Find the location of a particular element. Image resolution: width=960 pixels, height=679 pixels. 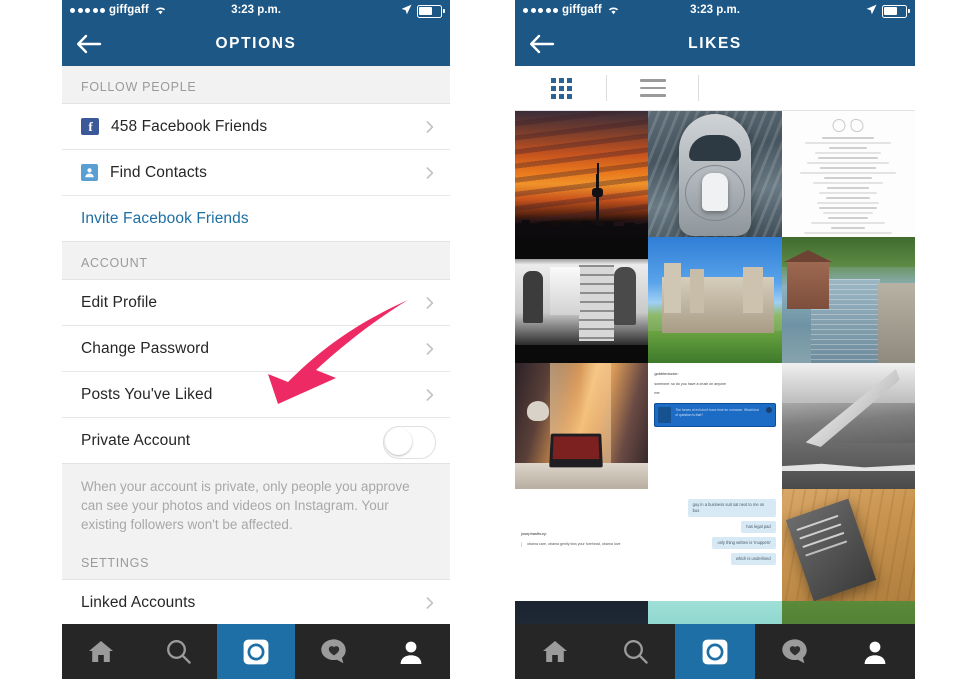

tab-bar-left is located at coordinates (256, 651).